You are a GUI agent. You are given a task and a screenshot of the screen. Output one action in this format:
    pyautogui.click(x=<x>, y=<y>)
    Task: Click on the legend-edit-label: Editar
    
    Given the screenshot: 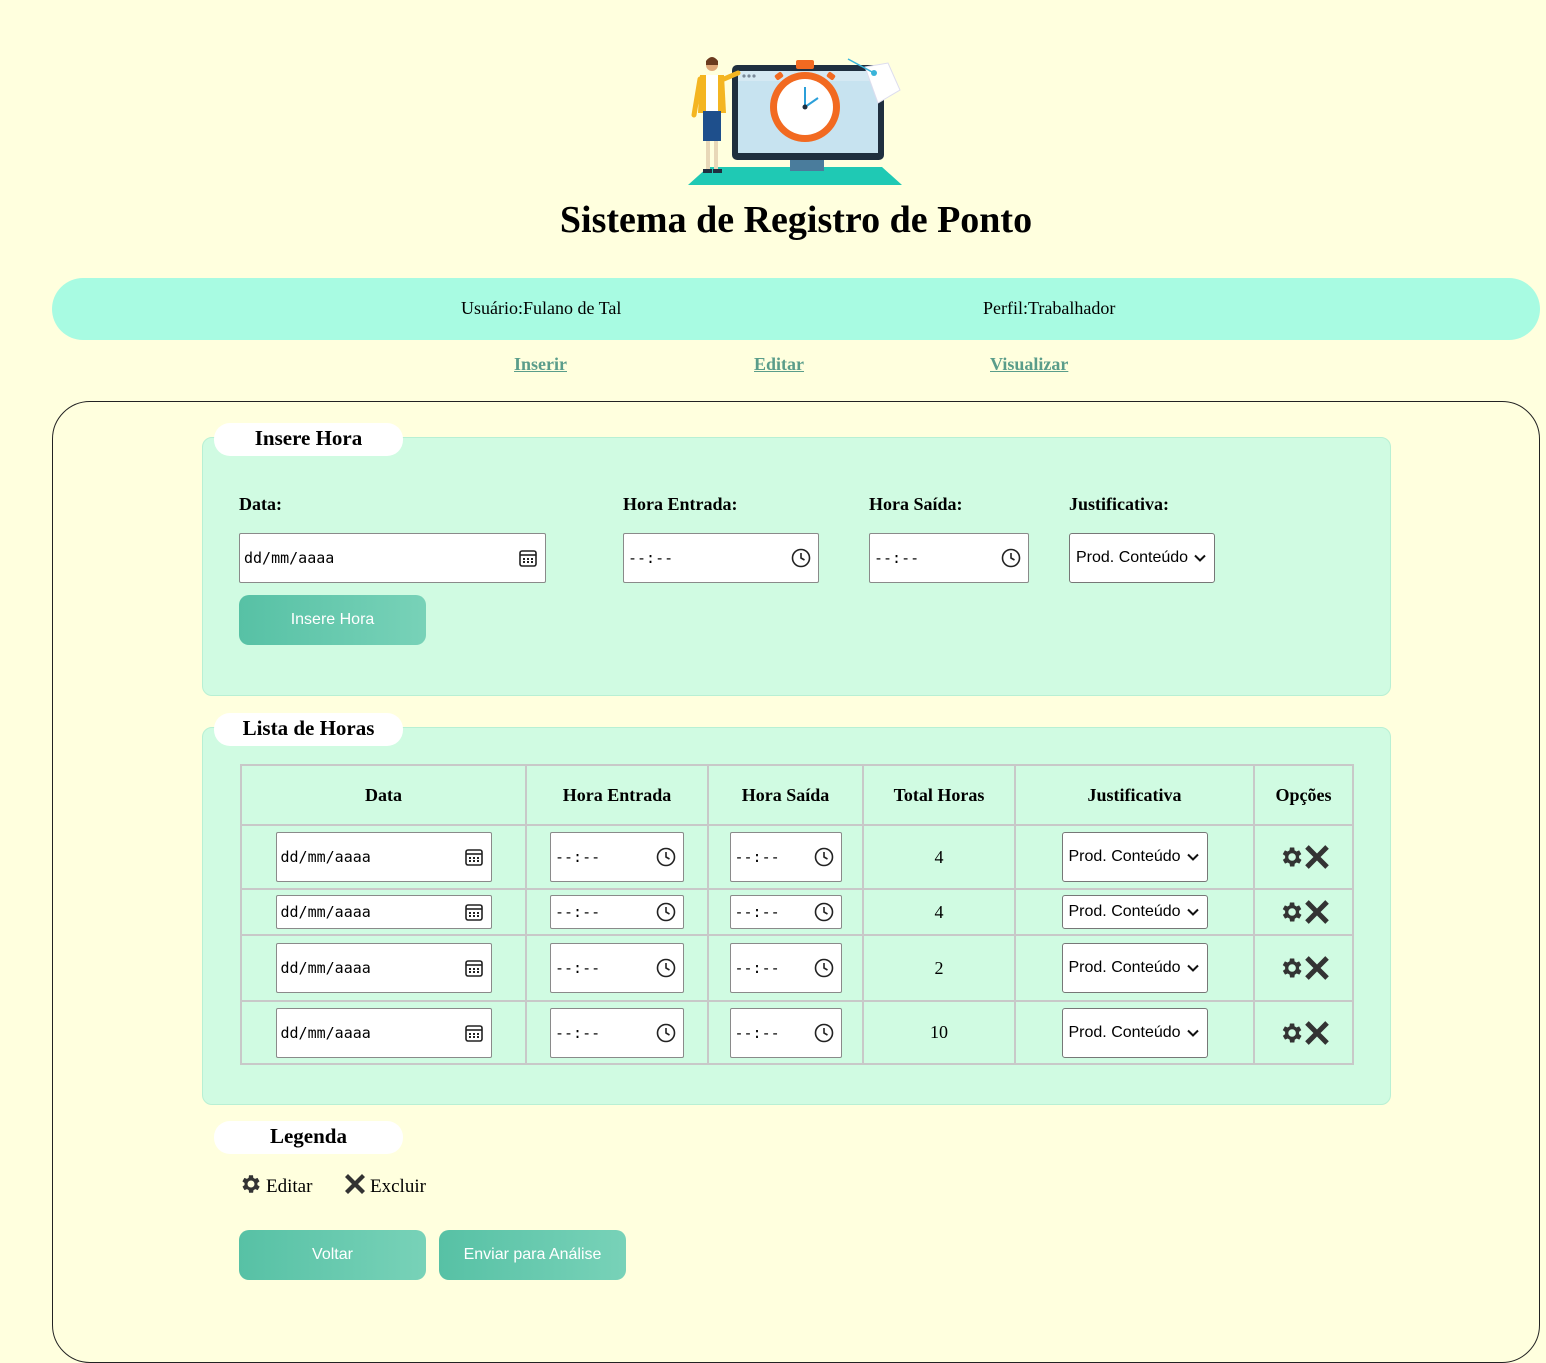 What is the action you would take?
    pyautogui.click(x=289, y=1186)
    